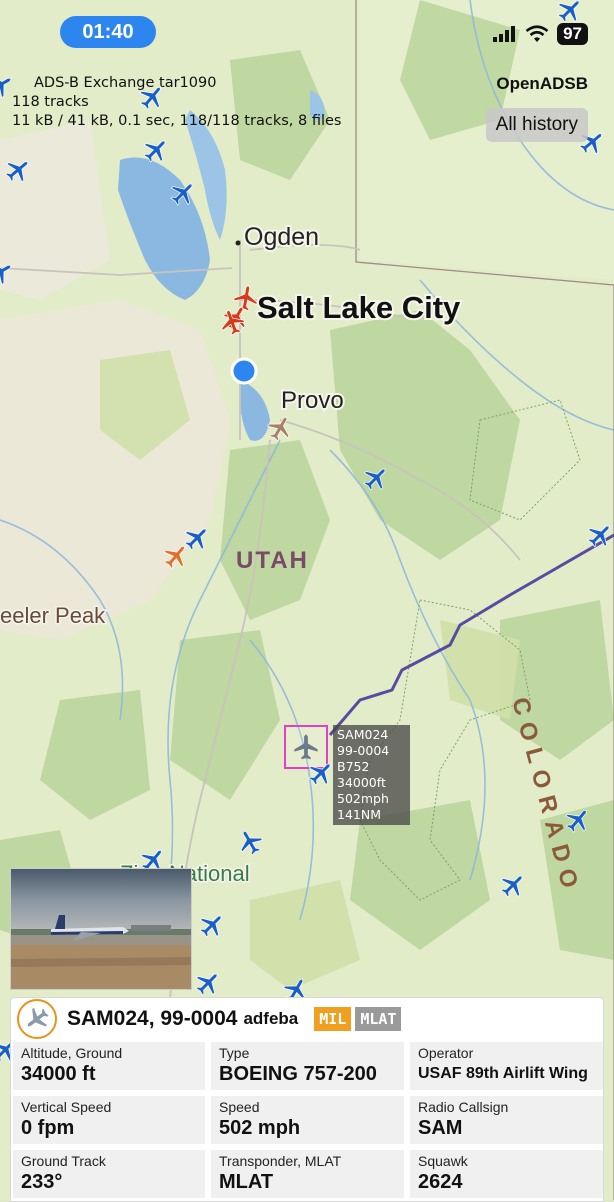 Image resolution: width=614 pixels, height=1202 pixels. I want to click on wifi-icon, so click(537, 33).